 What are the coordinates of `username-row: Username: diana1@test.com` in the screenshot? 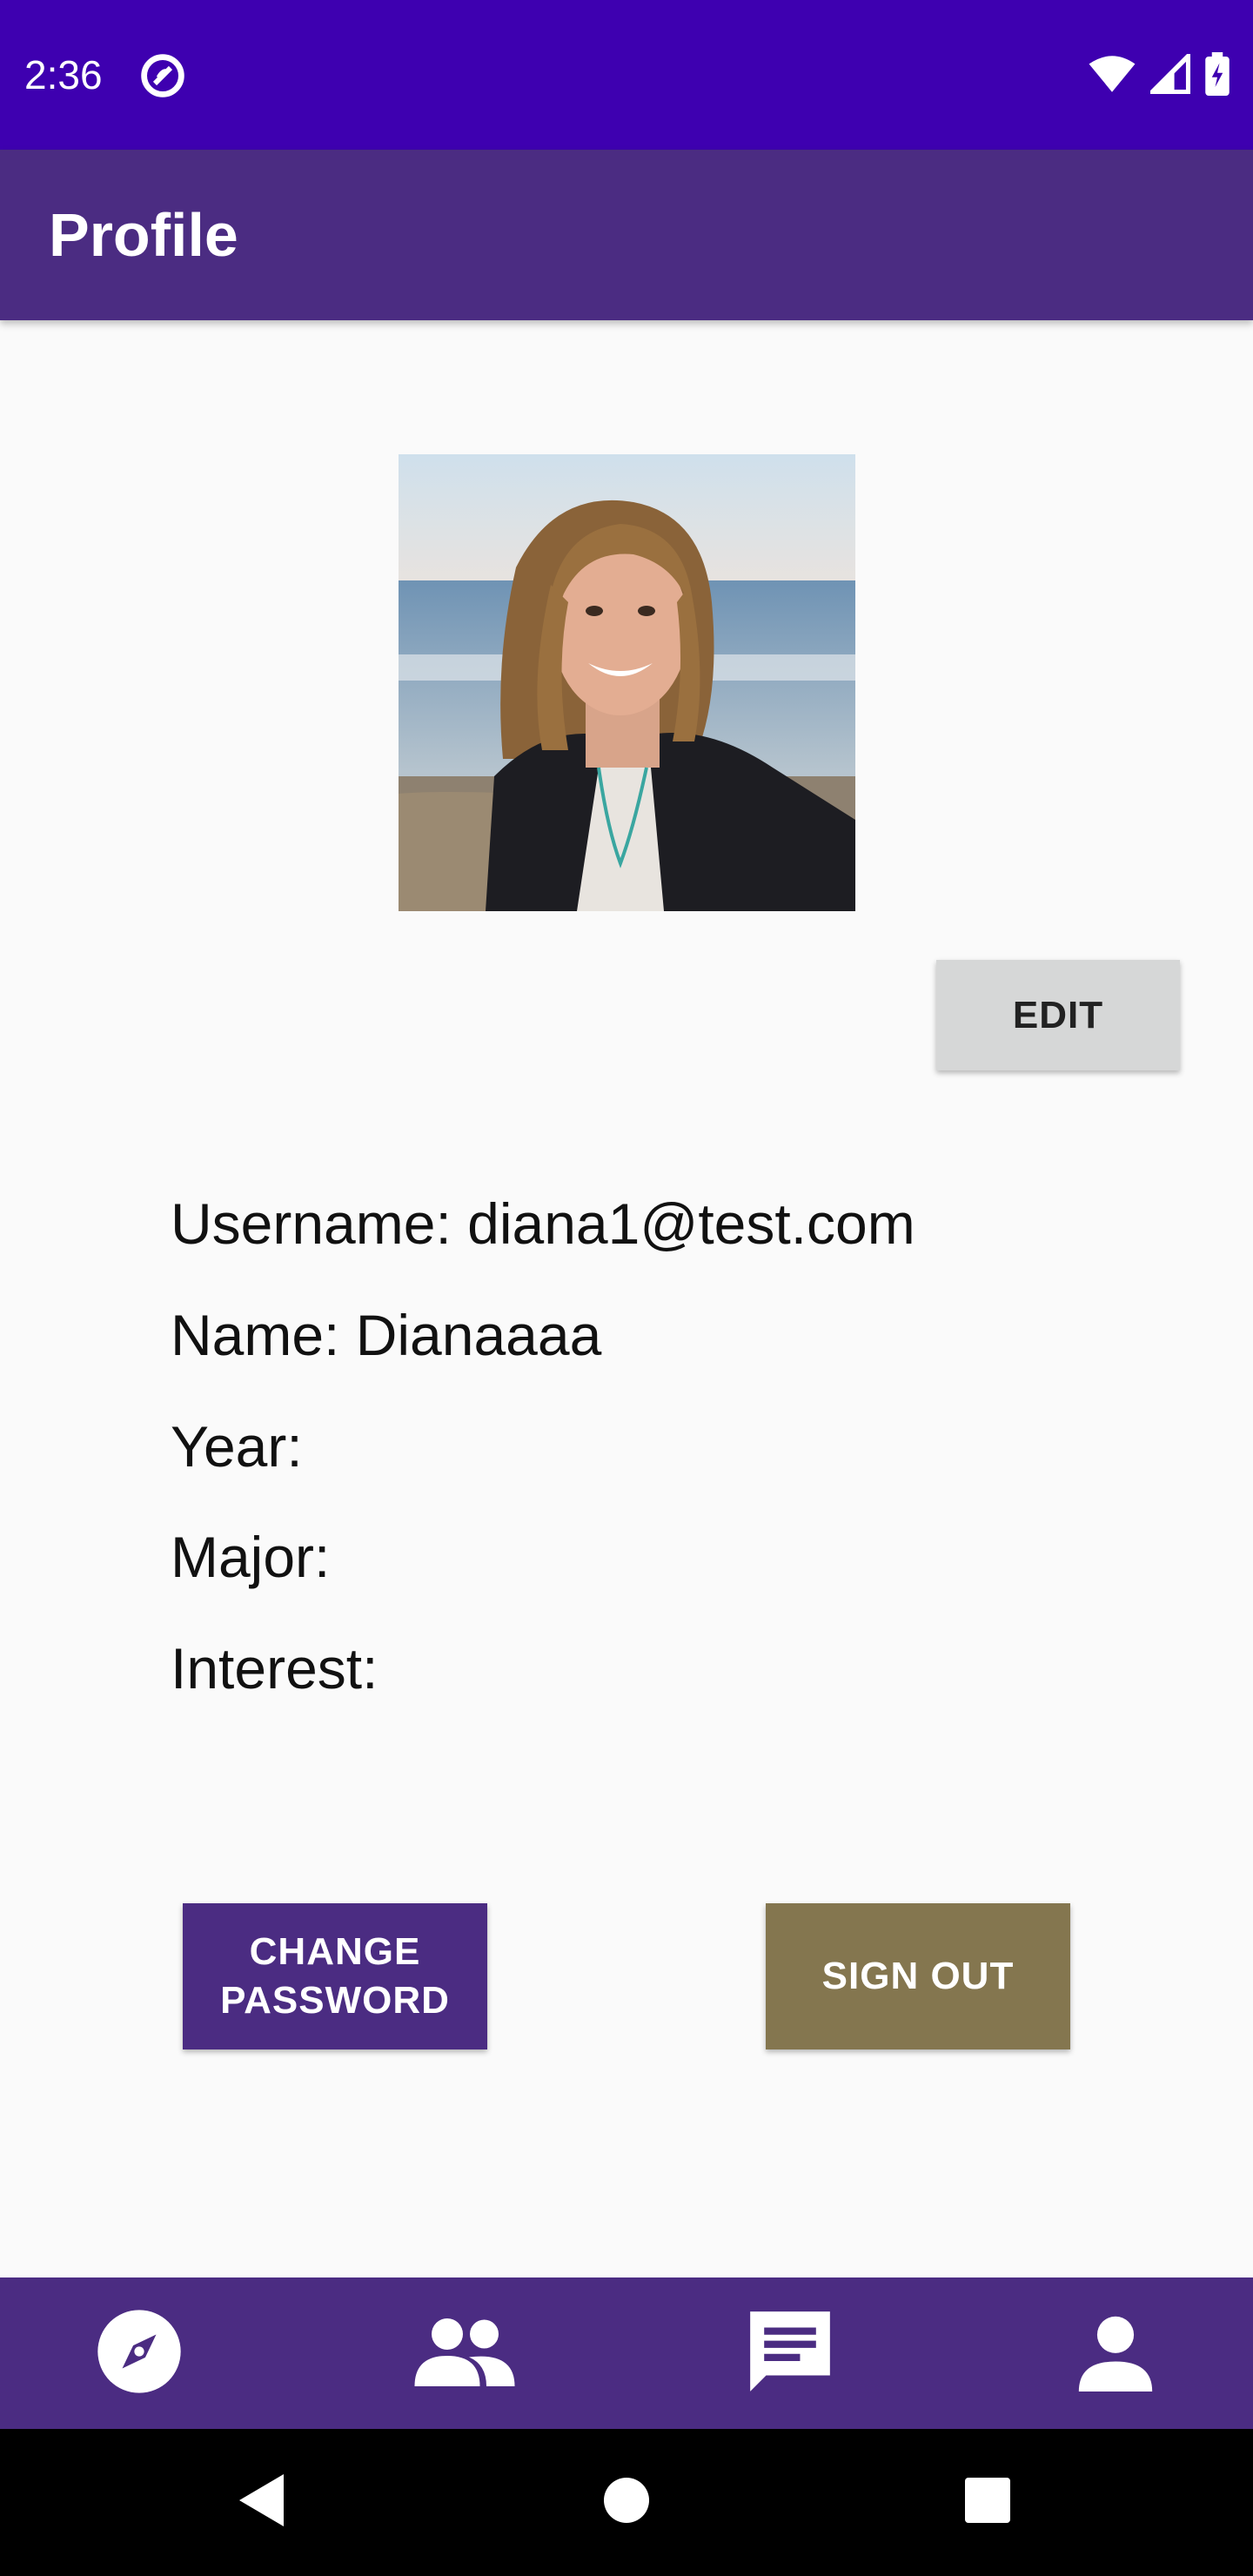 It's located at (543, 1223).